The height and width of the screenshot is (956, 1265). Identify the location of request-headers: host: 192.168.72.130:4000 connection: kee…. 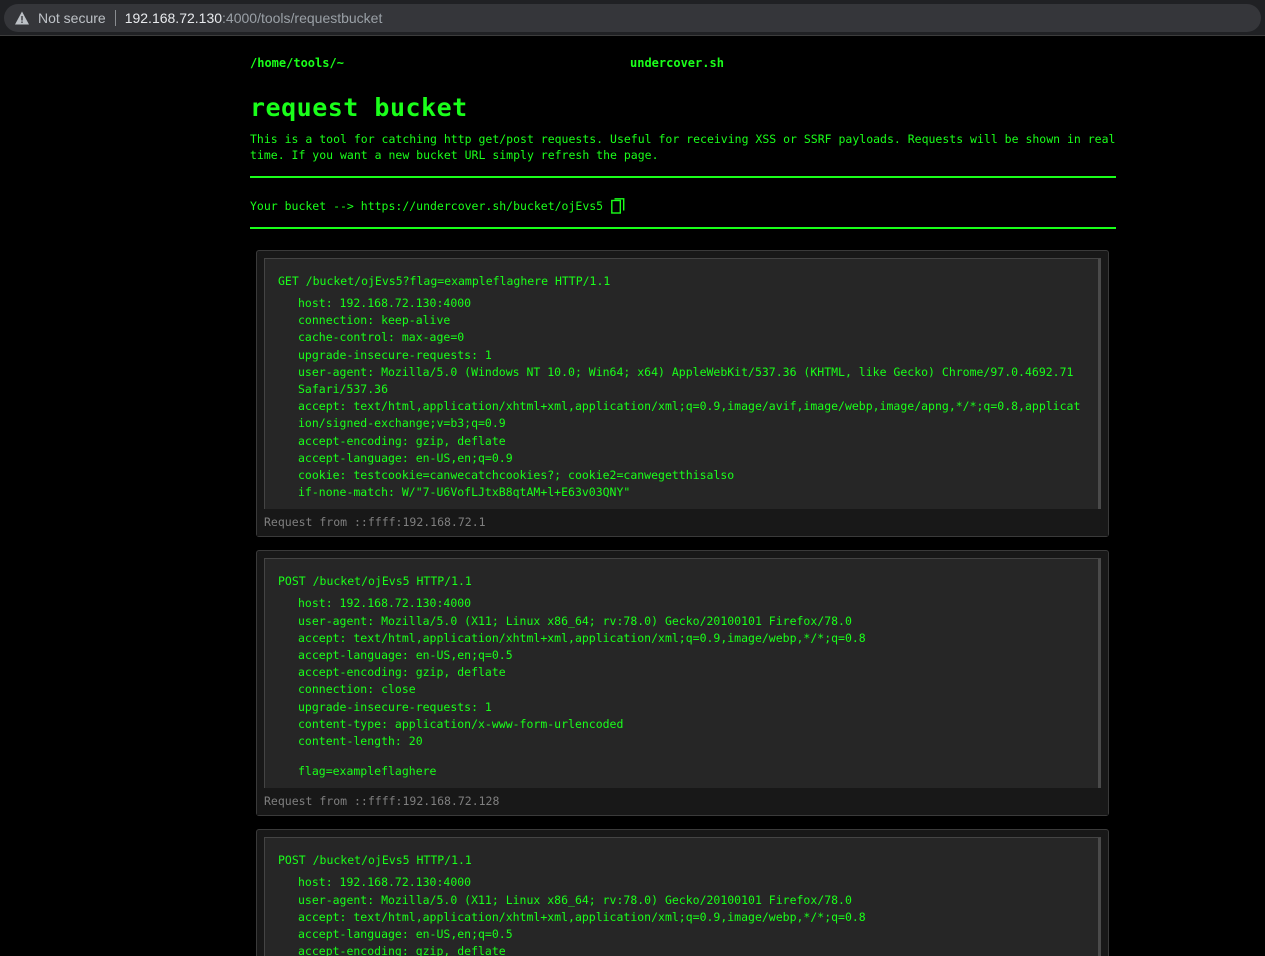
(681, 398).